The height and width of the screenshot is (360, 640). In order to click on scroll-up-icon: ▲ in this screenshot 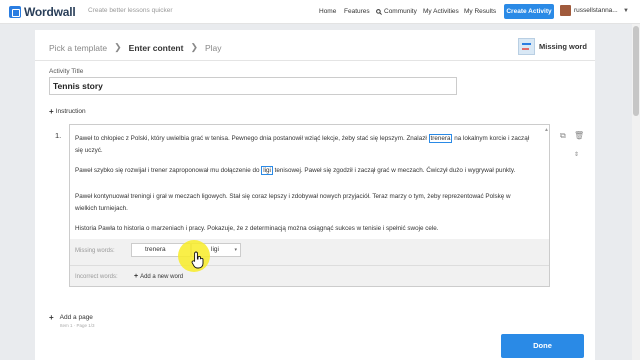, I will do `click(546, 130)`.